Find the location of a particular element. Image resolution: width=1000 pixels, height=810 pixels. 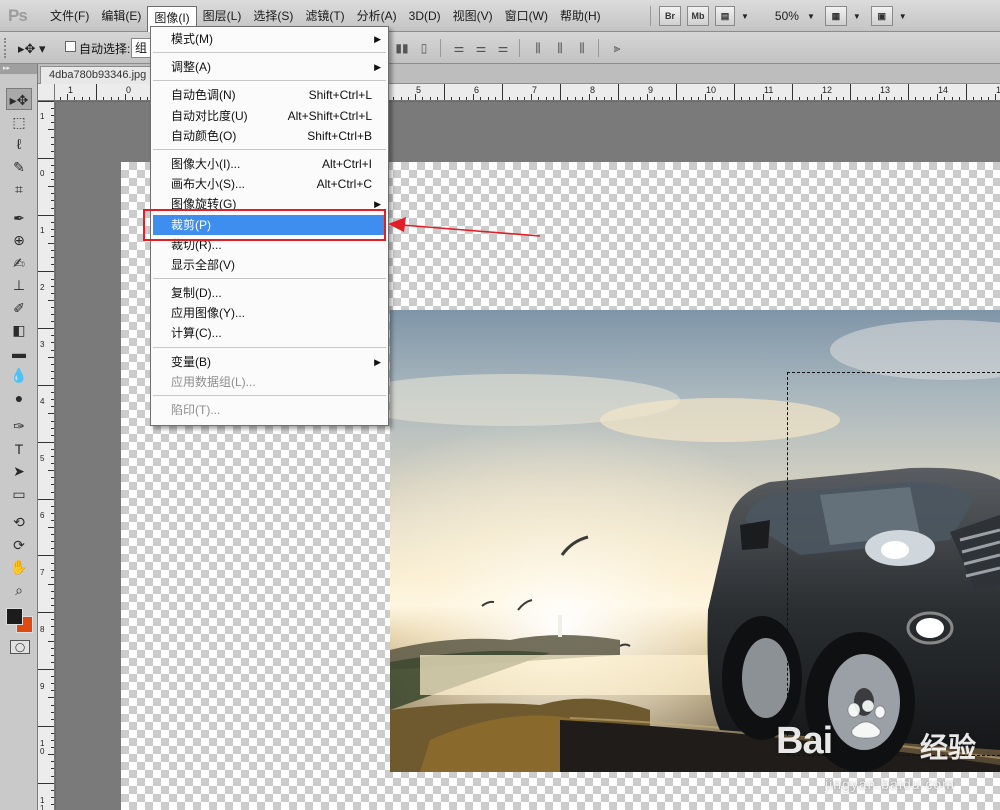

hand-tool-icon: ✋ is located at coordinates (19, 567).